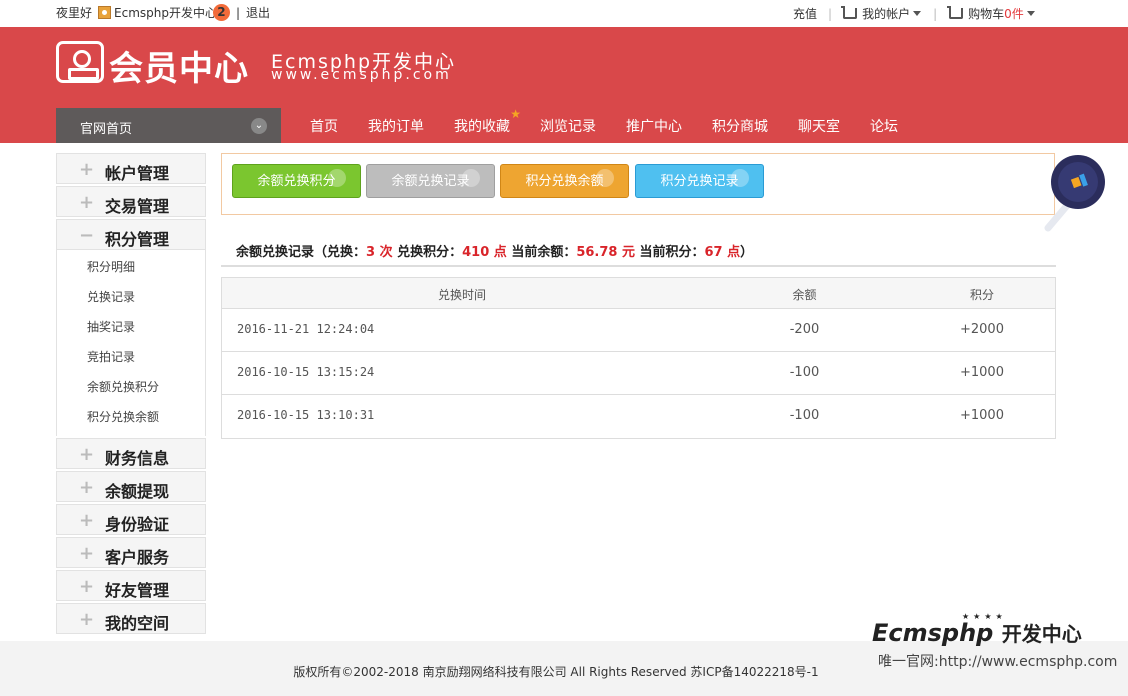 The height and width of the screenshot is (696, 1128). What do you see at coordinates (87, 235) in the screenshot?
I see `minus-icon: −` at bounding box center [87, 235].